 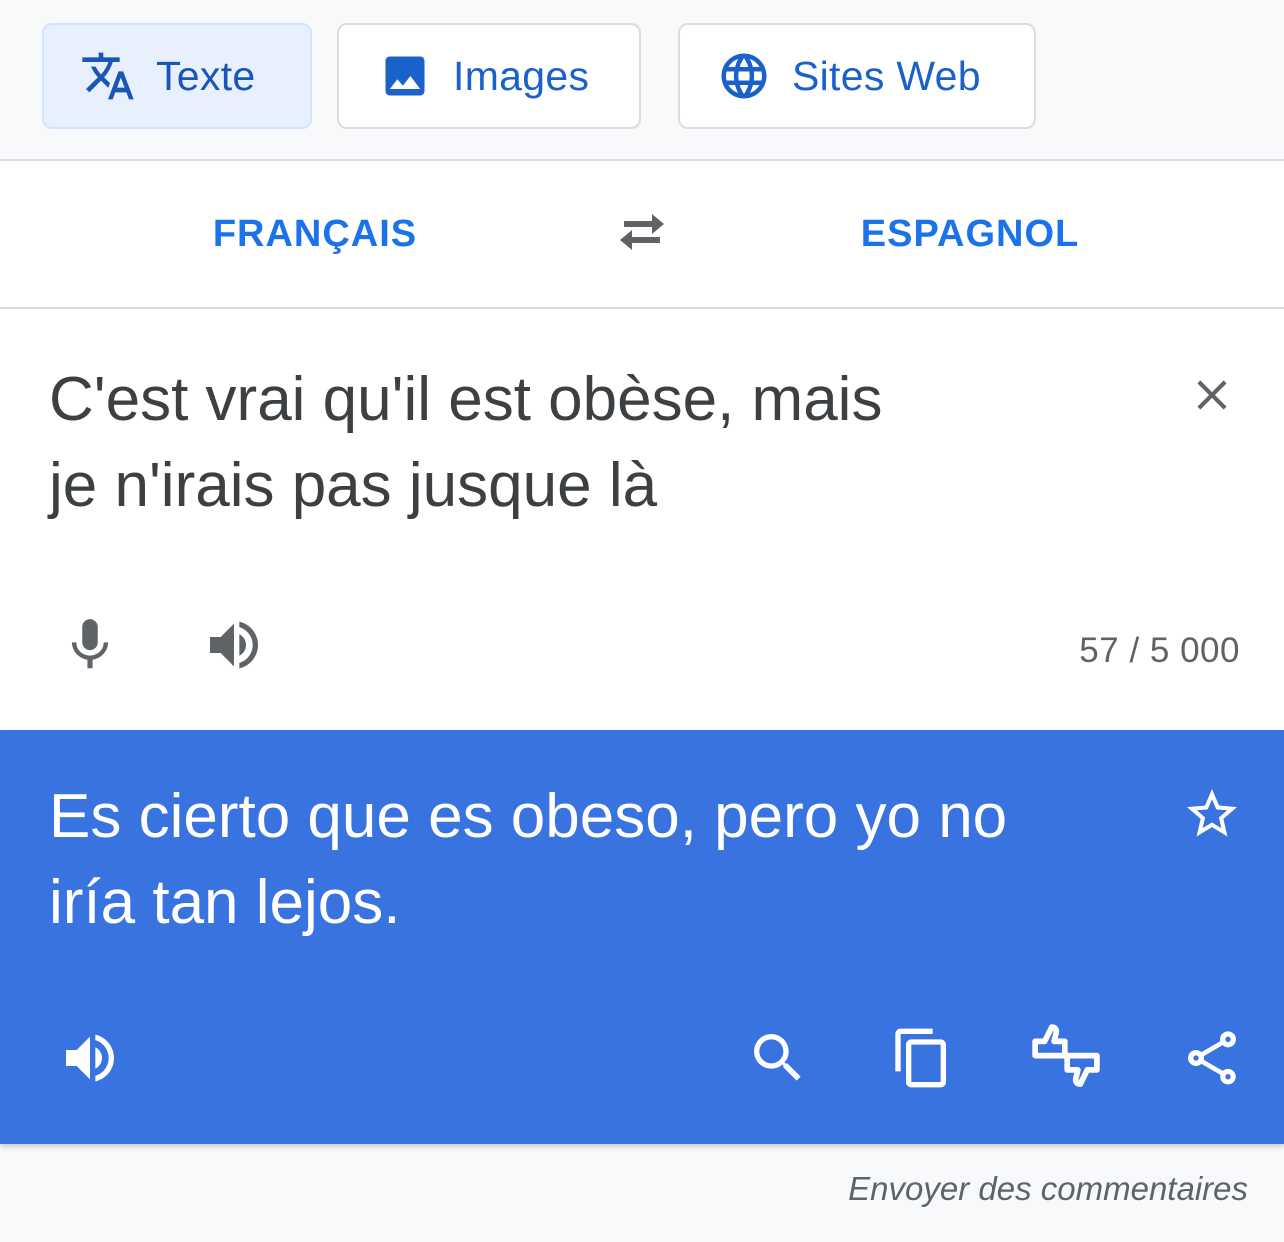 What do you see at coordinates (642, 80) in the screenshot?
I see `mode-tabs-bar: Texte Images Sites Web` at bounding box center [642, 80].